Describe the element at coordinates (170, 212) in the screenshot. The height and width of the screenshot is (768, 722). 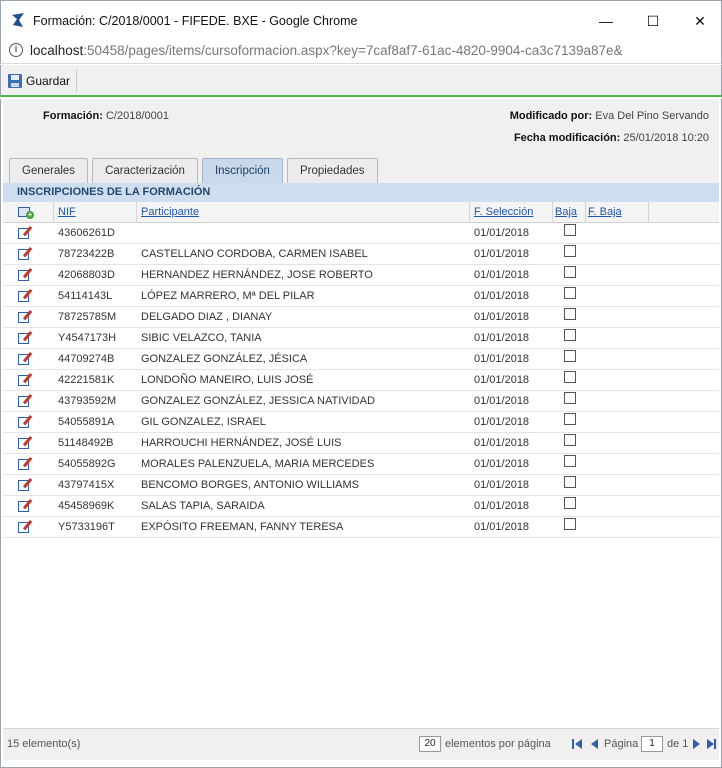
I see `sort-participante-link: Participante` at that location.